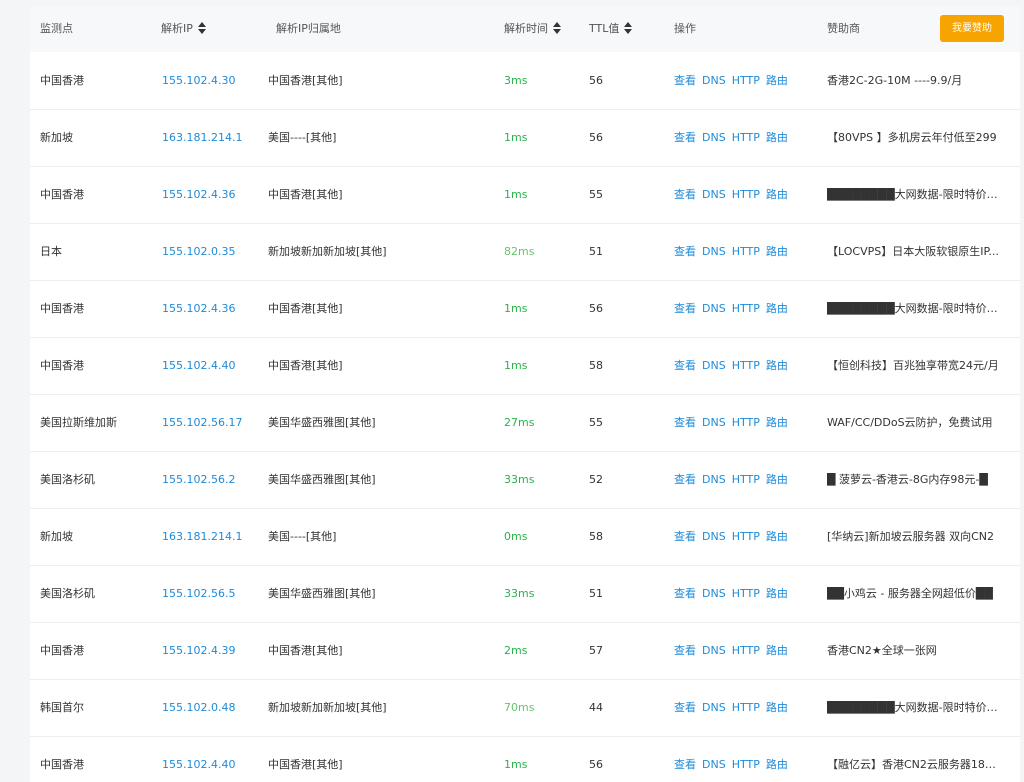  I want to click on header-location: 解析IP归属地, so click(308, 28).